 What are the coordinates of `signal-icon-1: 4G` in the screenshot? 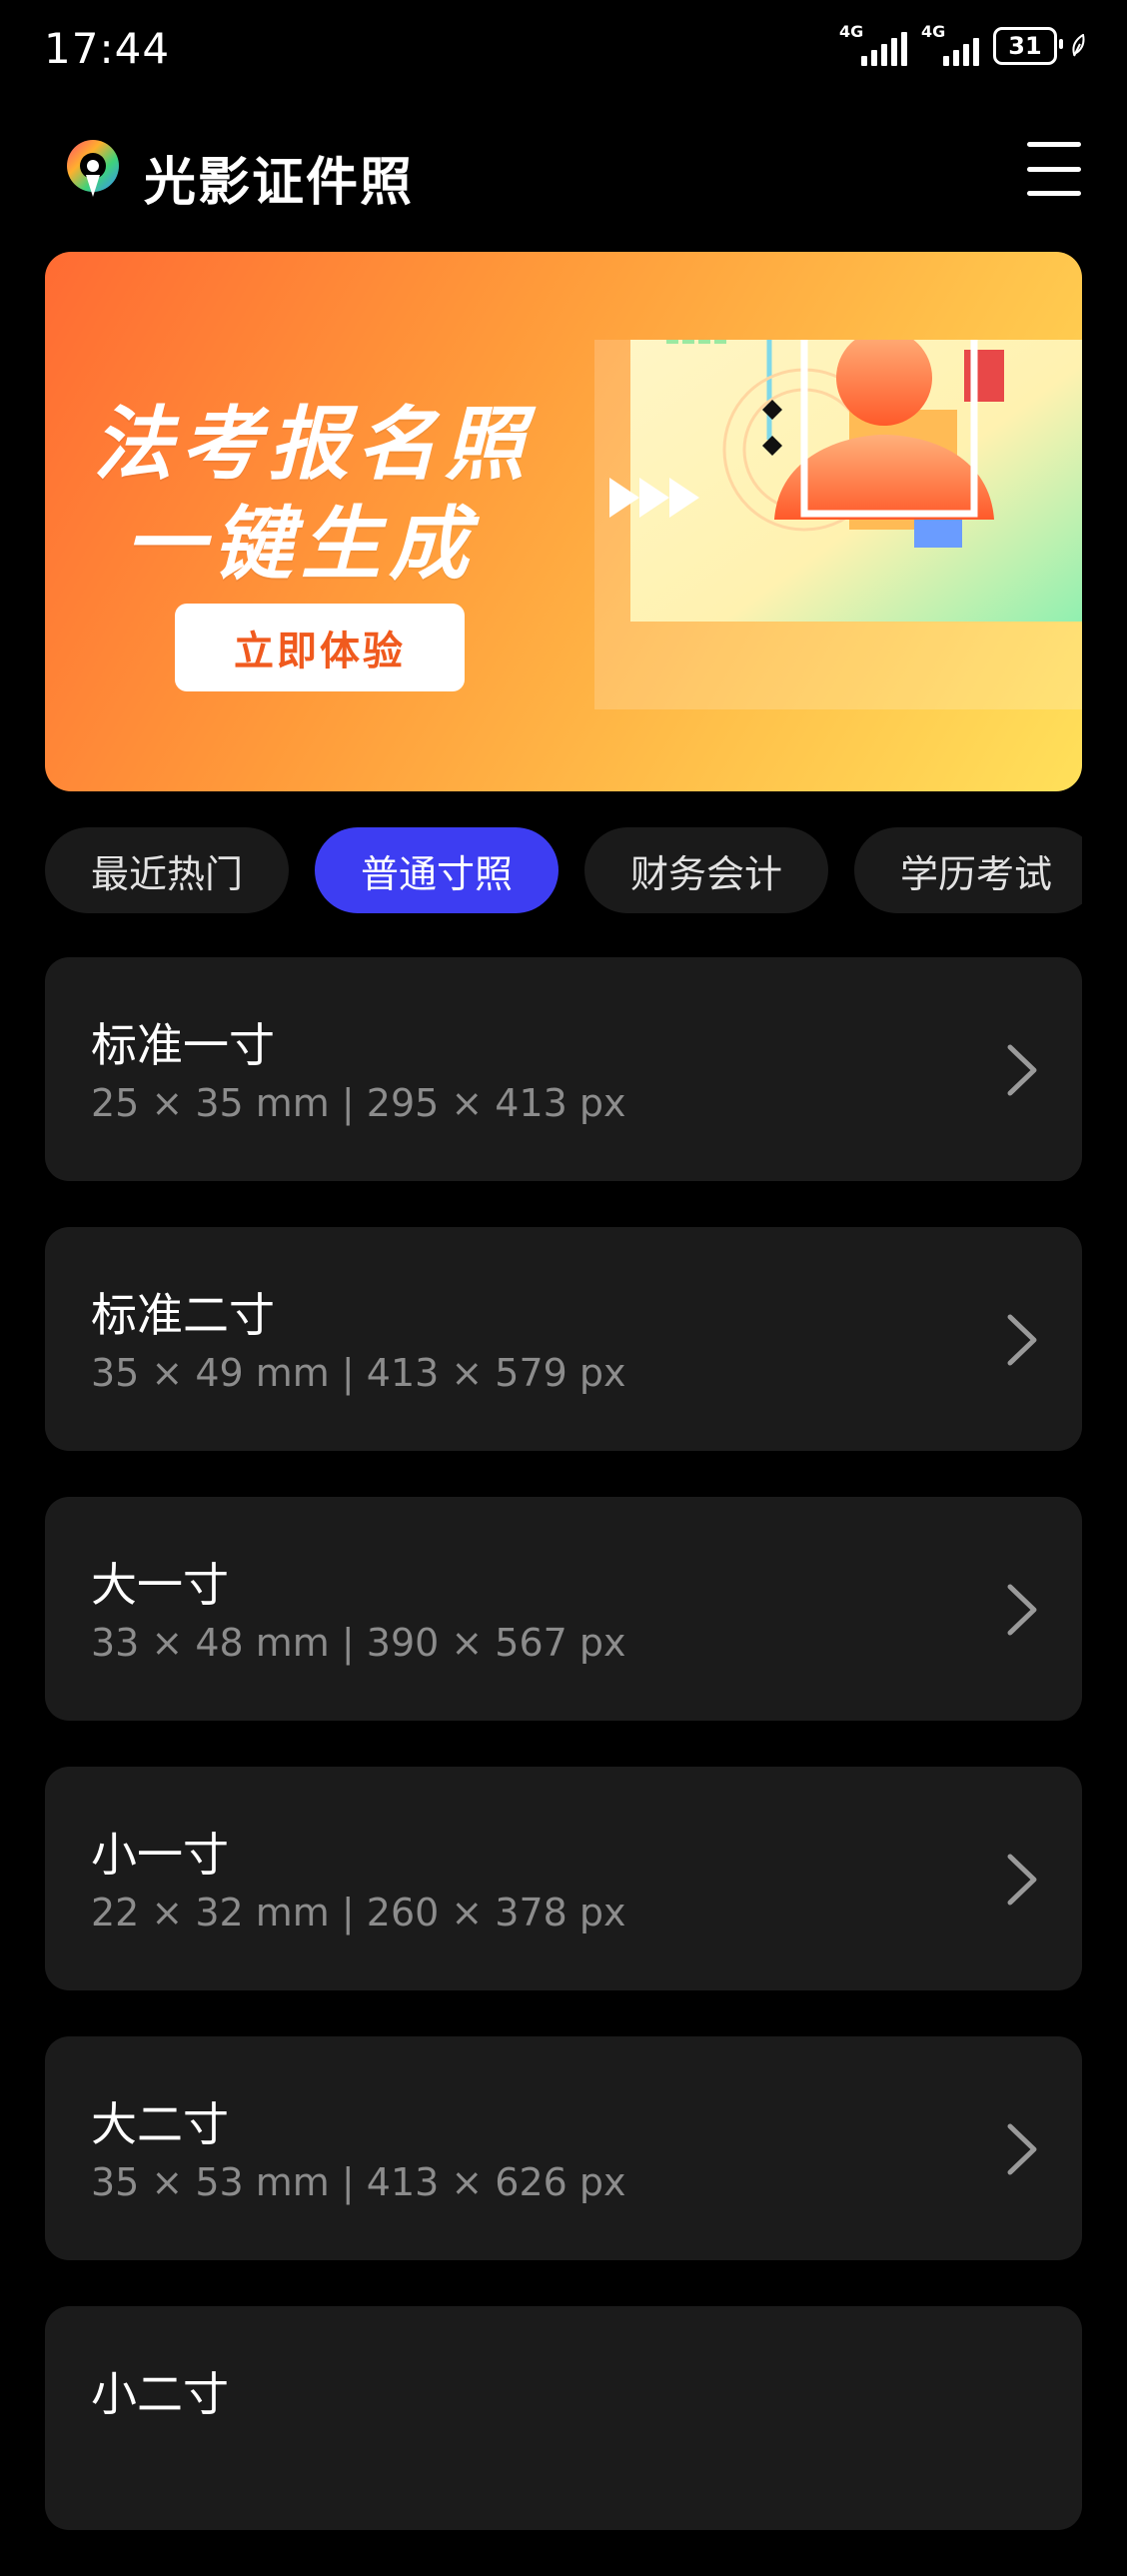 It's located at (873, 44).